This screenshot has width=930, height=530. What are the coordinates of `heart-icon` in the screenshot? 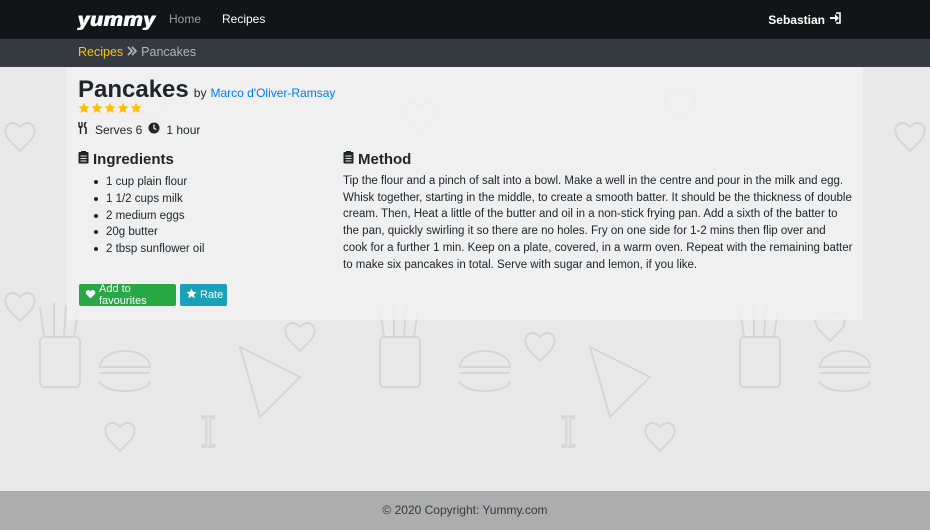 It's located at (90, 295).